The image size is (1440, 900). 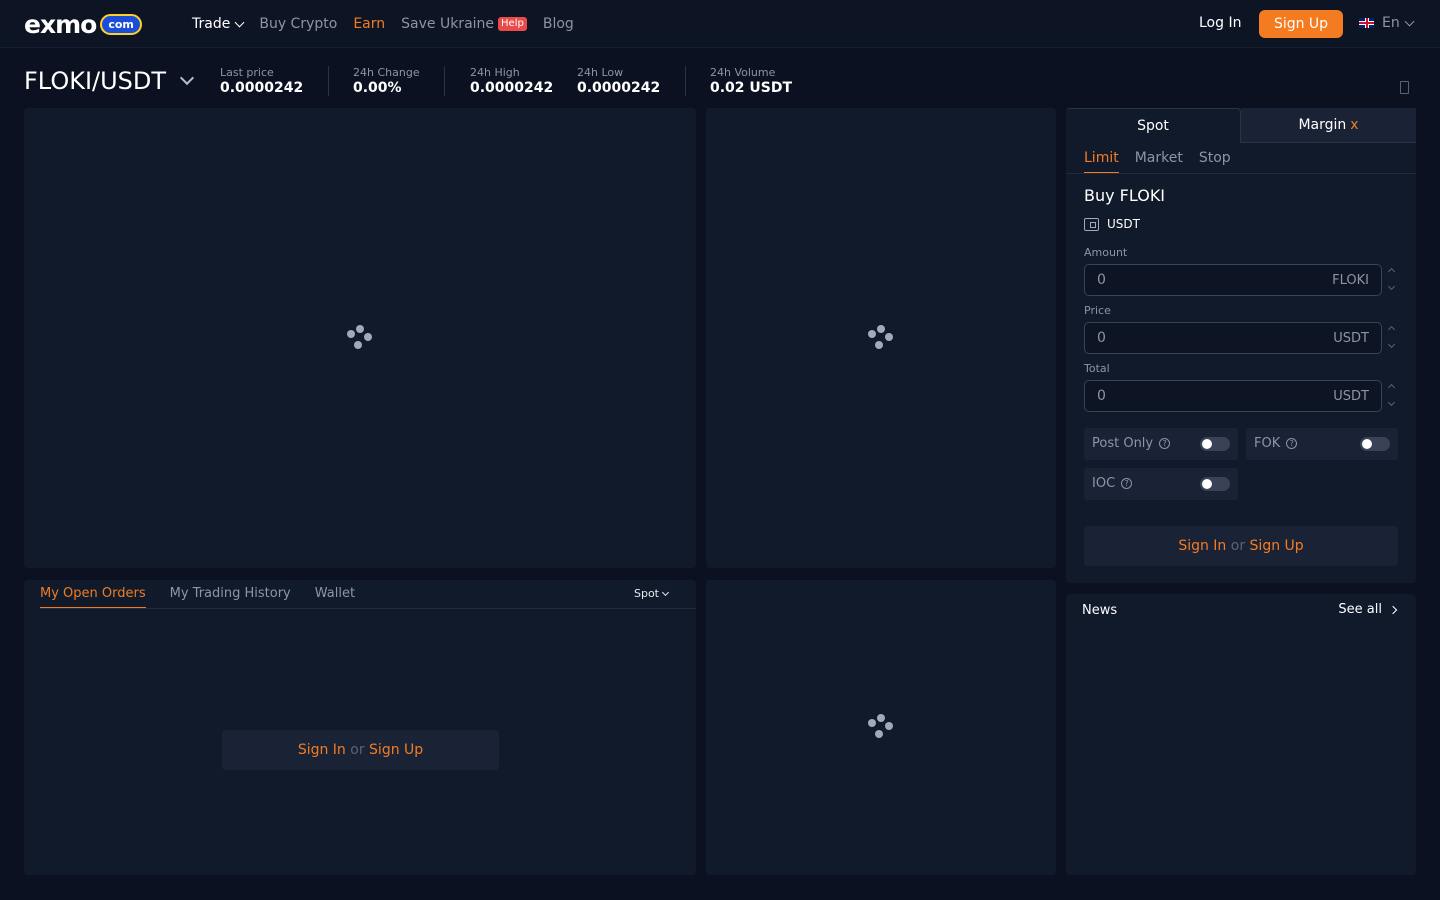 What do you see at coordinates (1351, 396) in the screenshot?
I see `total-unit: USDT` at bounding box center [1351, 396].